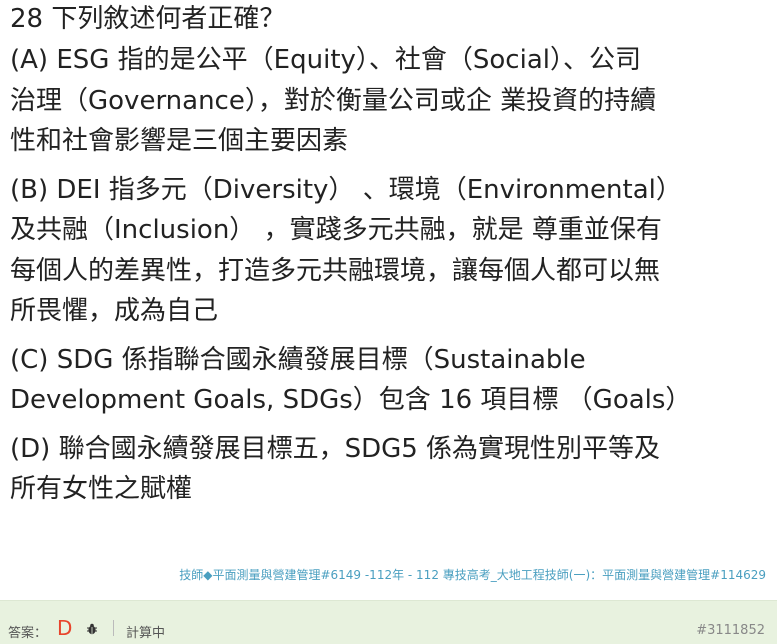 The height and width of the screenshot is (644, 777). I want to click on answer-value: D, so click(65, 628).